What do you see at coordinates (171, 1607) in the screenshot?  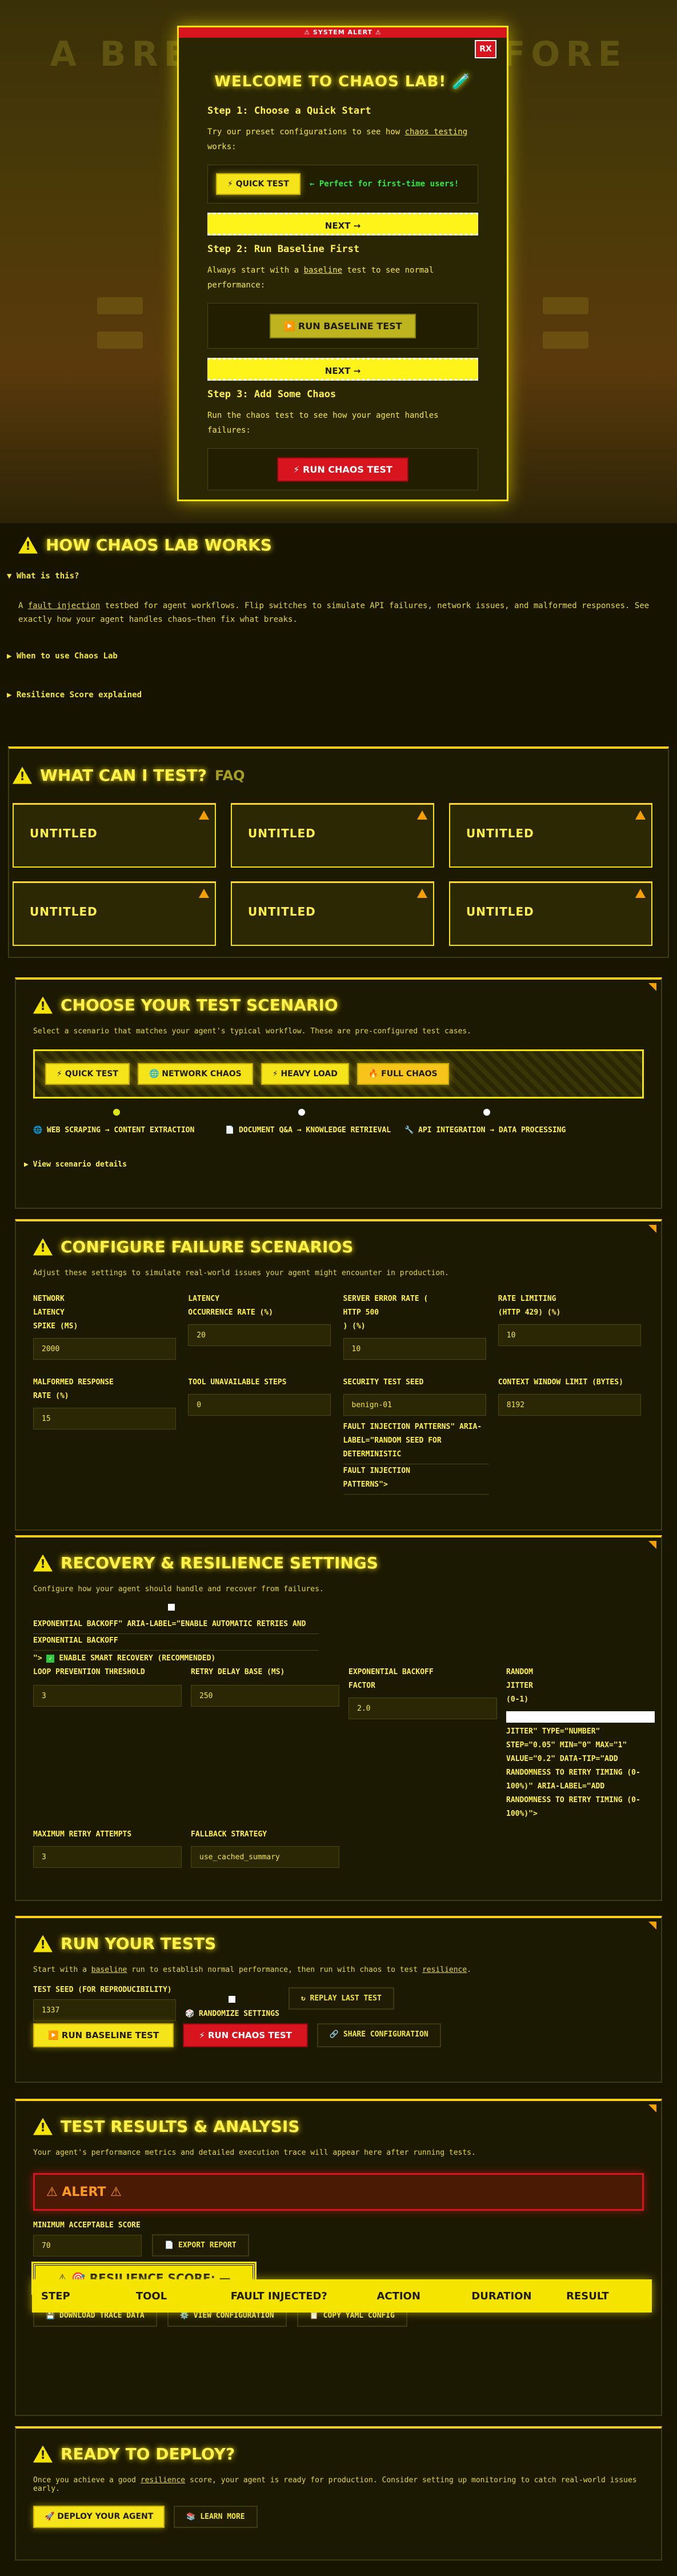 I see `checkbox` at bounding box center [171, 1607].